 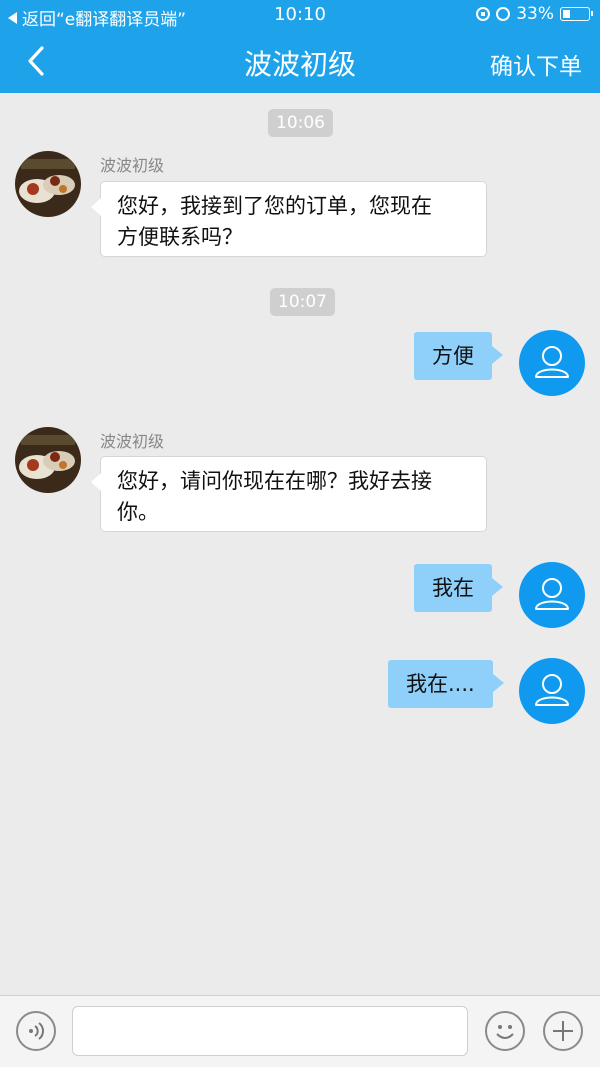 What do you see at coordinates (503, 14) in the screenshot?
I see `alarm-icon` at bounding box center [503, 14].